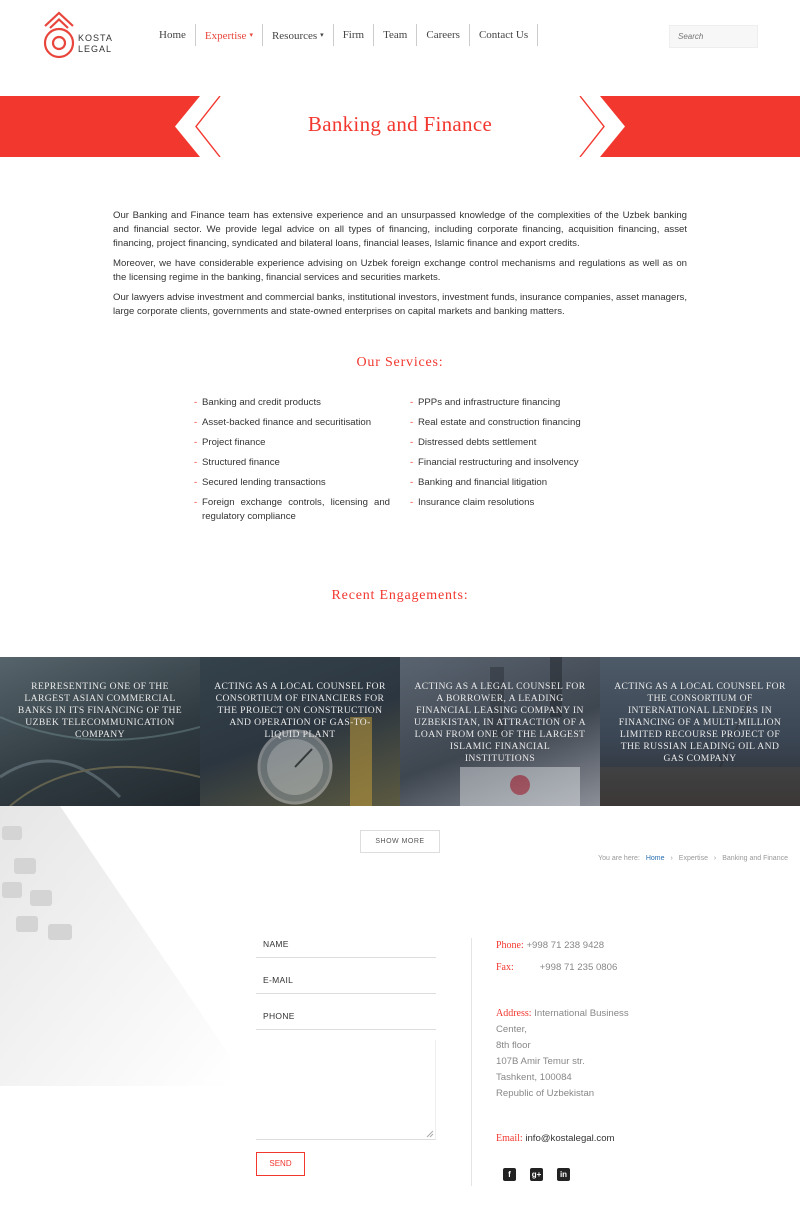 The height and width of the screenshot is (1206, 800). I want to click on fax-value: +998 71 235 0806, so click(578, 967).